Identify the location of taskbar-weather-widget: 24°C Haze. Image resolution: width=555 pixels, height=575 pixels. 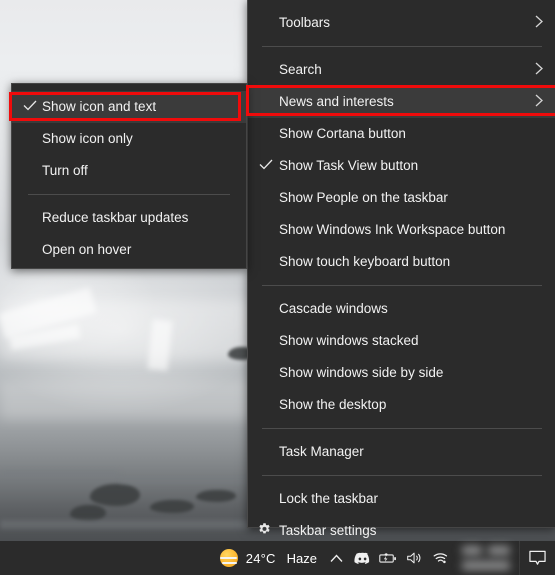
(268, 558).